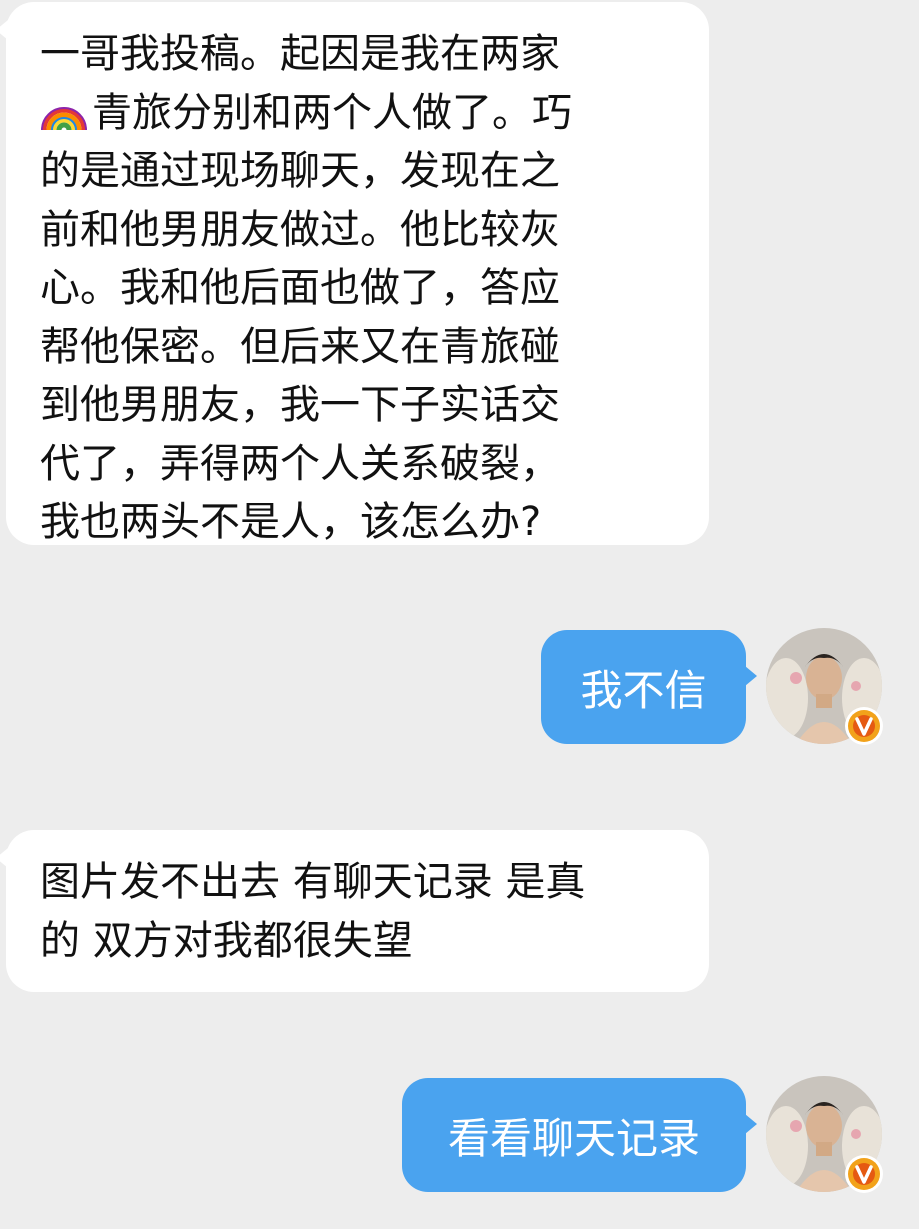 This screenshot has width=919, height=1229. I want to click on incoming-message-bubble: 图片发不出去 有聊天记录 是真 的 双方对我都很失望, so click(354, 911).